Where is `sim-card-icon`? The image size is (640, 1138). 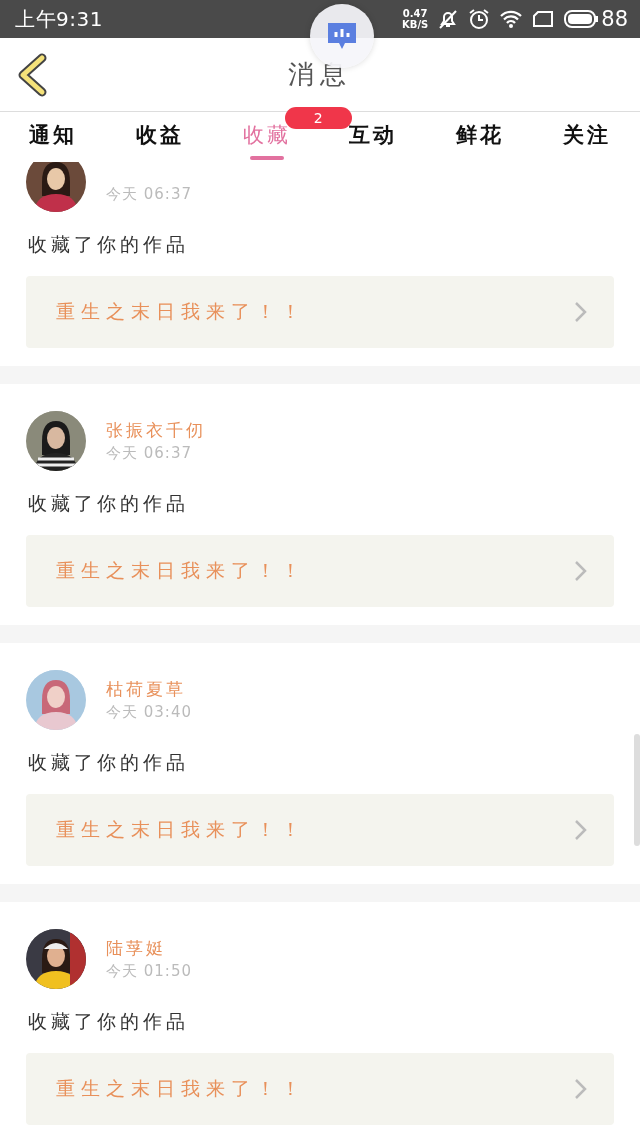
sim-card-icon is located at coordinates (543, 19).